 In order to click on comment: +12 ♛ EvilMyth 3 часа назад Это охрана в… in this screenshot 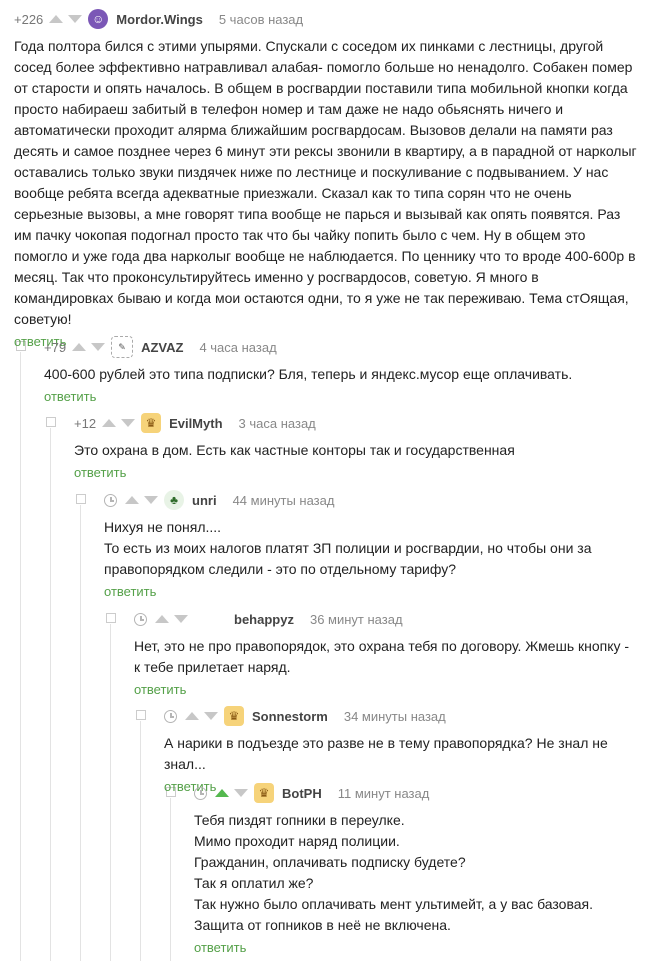, I will do `click(356, 447)`.